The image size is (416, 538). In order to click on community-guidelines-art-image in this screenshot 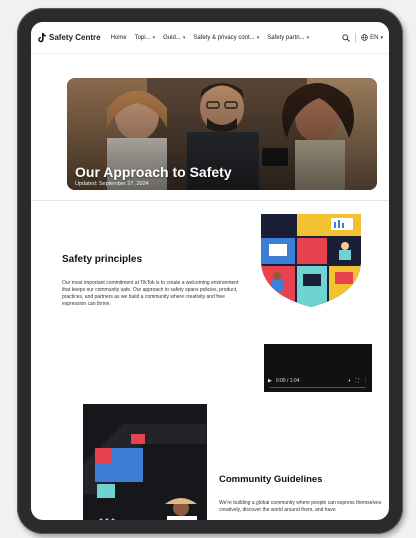, I will do `click(145, 462)`.